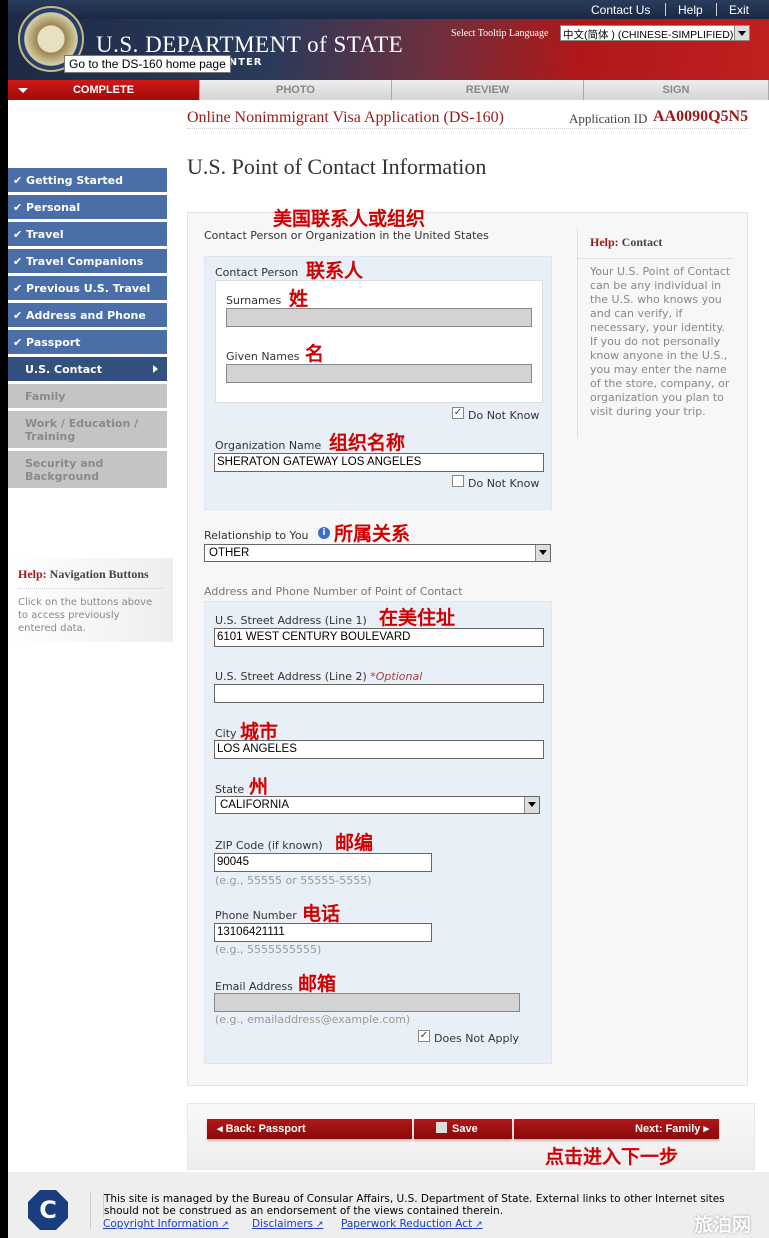 This screenshot has height=1238, width=769. I want to click on email-hint: (e.g., emailaddress@example.com), so click(313, 1019).